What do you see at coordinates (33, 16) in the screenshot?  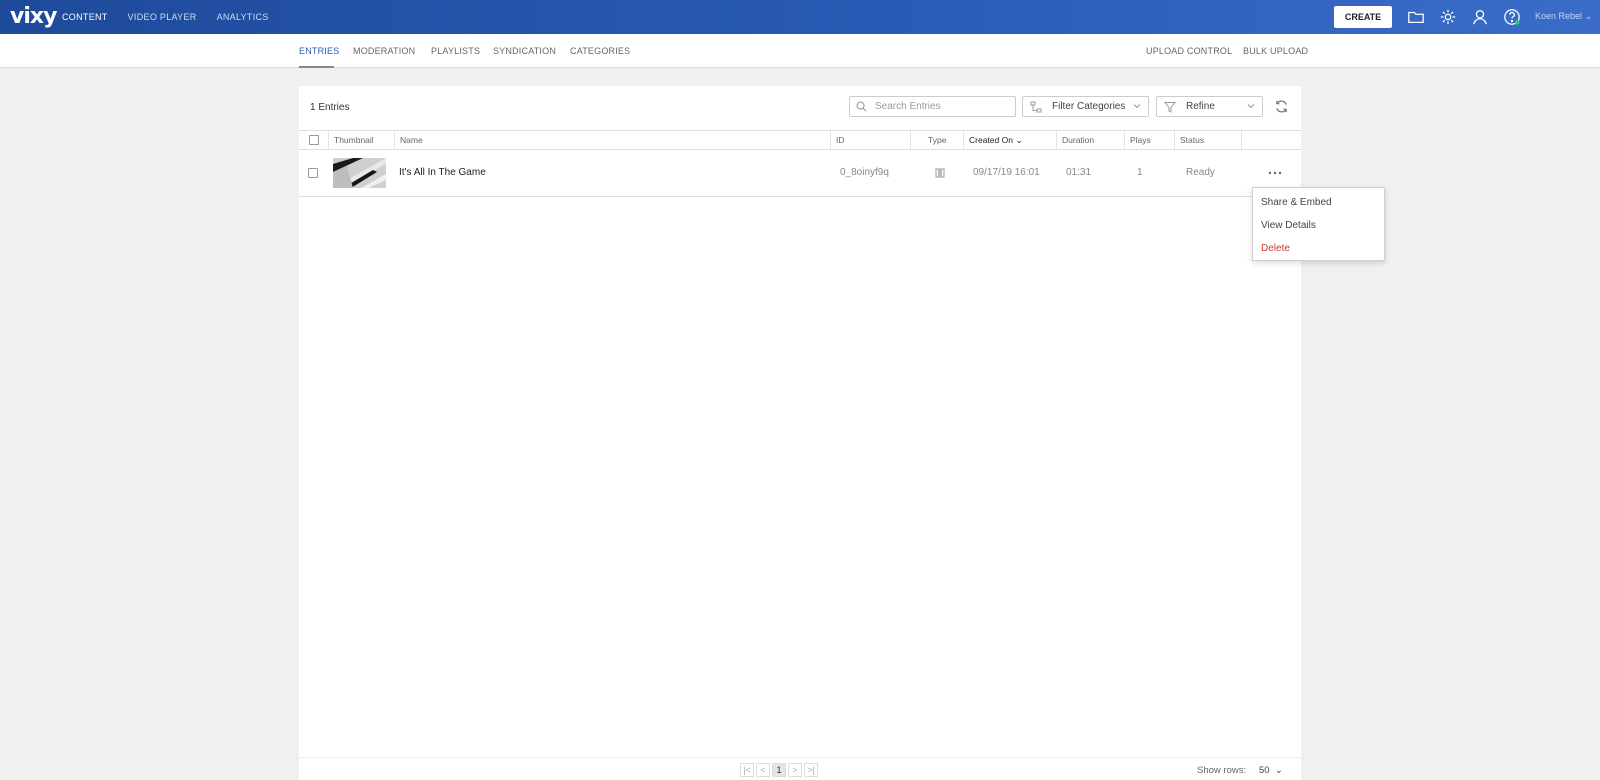 I see `vixy-logo: vixy` at bounding box center [33, 16].